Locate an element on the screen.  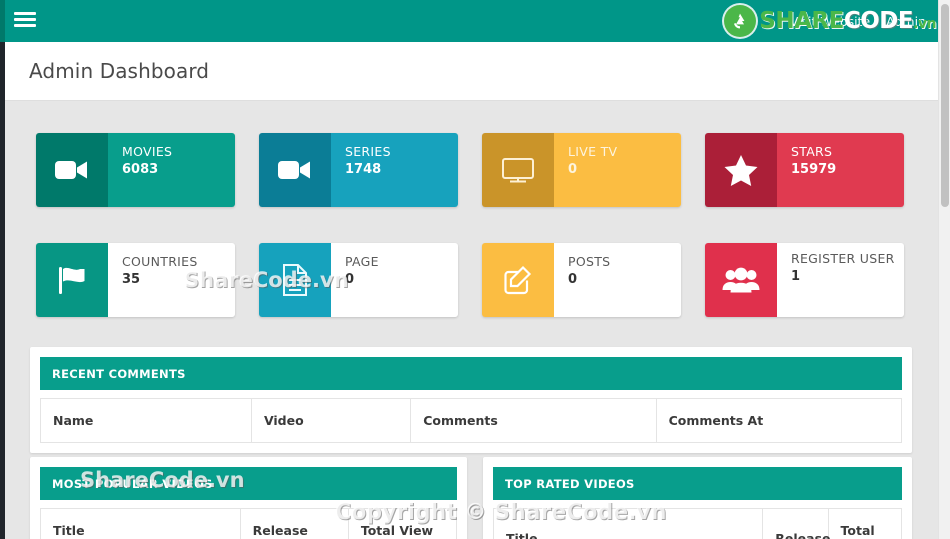
stat-card-stars: STARS 15979 is located at coordinates (804, 170).